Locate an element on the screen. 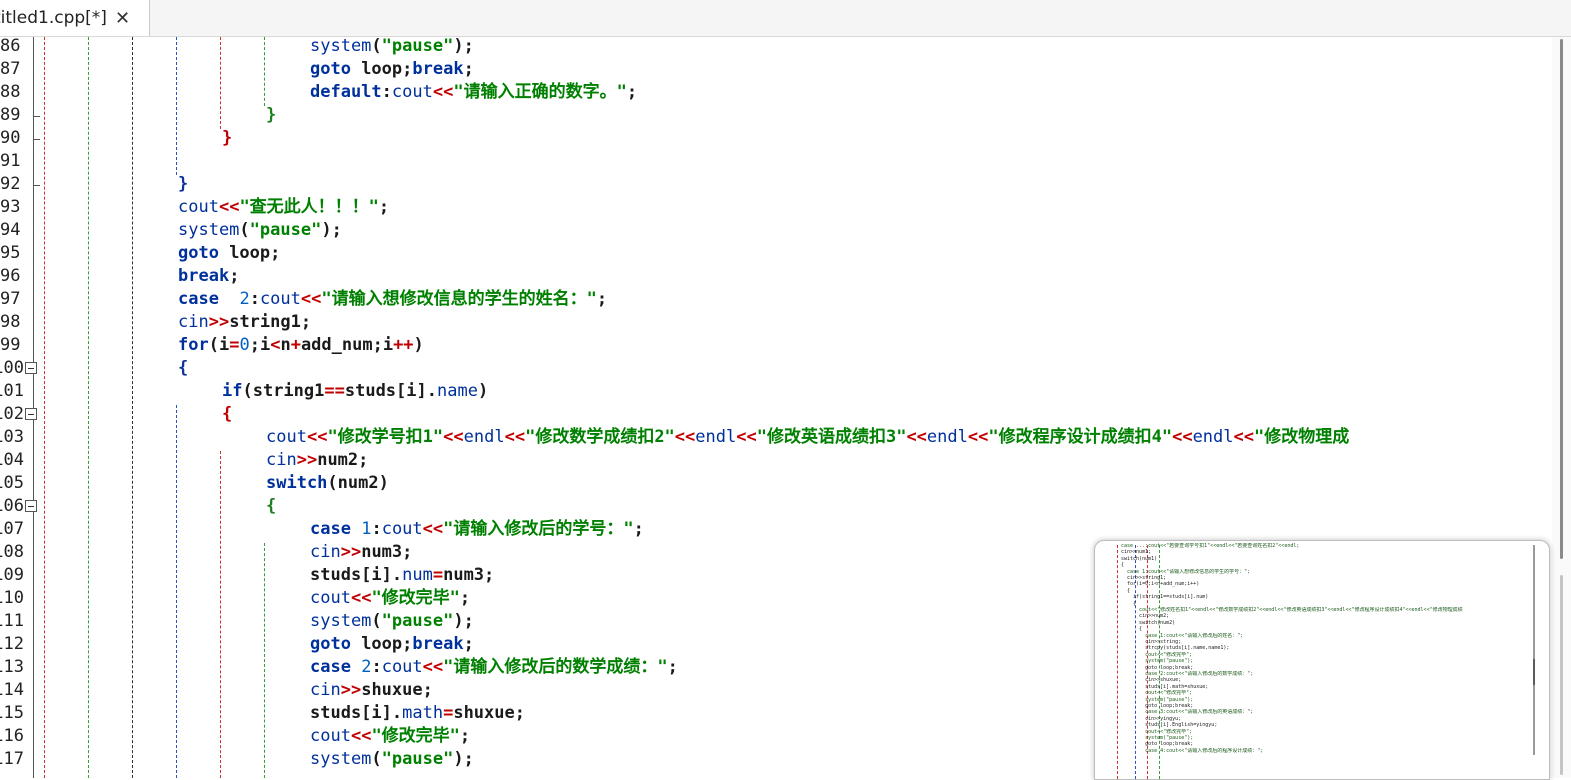 The height and width of the screenshot is (780, 1571). tab-untitled1: titled1.cpp[*] ✕ is located at coordinates (75, 18).